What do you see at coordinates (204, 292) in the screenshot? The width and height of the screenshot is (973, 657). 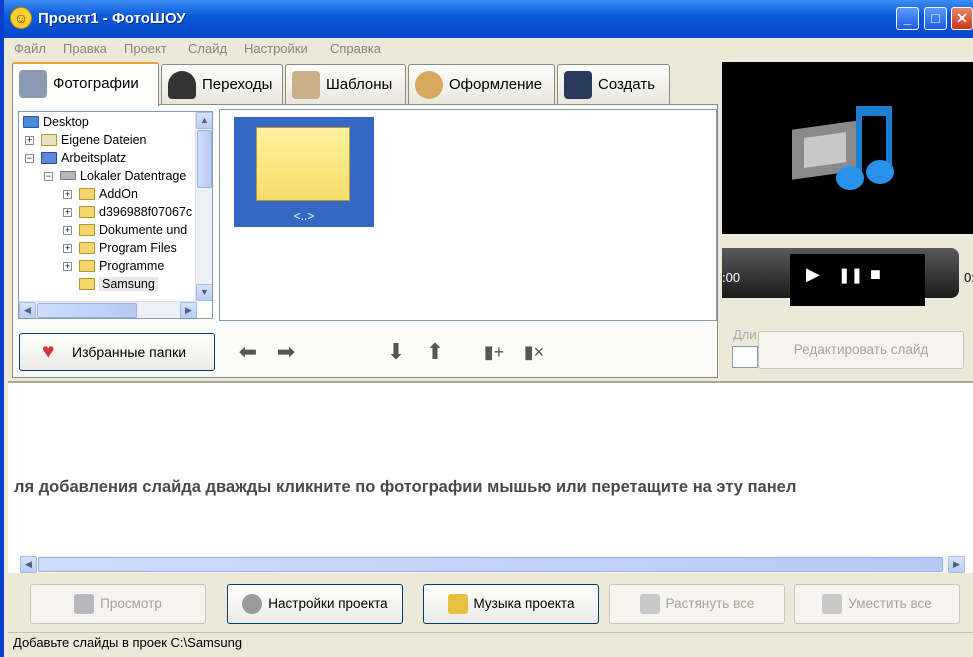 I see `scroll-down-button: ▼` at bounding box center [204, 292].